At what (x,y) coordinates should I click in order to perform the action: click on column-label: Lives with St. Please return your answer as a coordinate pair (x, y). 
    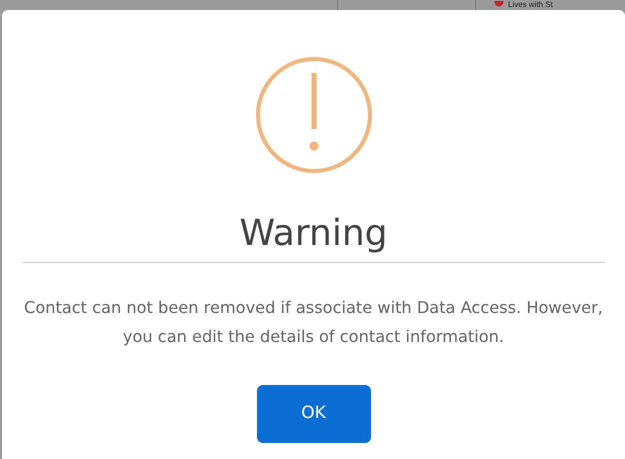
    Looking at the image, I should click on (530, 5).